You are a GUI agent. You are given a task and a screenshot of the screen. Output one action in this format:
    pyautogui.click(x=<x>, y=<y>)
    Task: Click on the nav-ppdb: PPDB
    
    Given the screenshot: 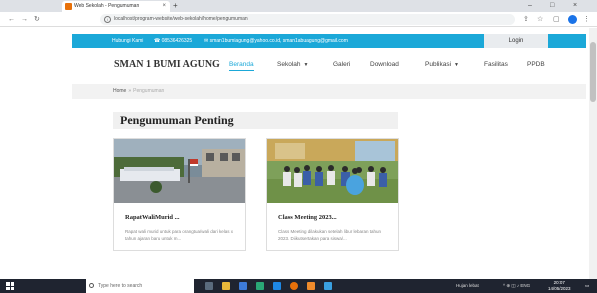 What is the action you would take?
    pyautogui.click(x=536, y=64)
    